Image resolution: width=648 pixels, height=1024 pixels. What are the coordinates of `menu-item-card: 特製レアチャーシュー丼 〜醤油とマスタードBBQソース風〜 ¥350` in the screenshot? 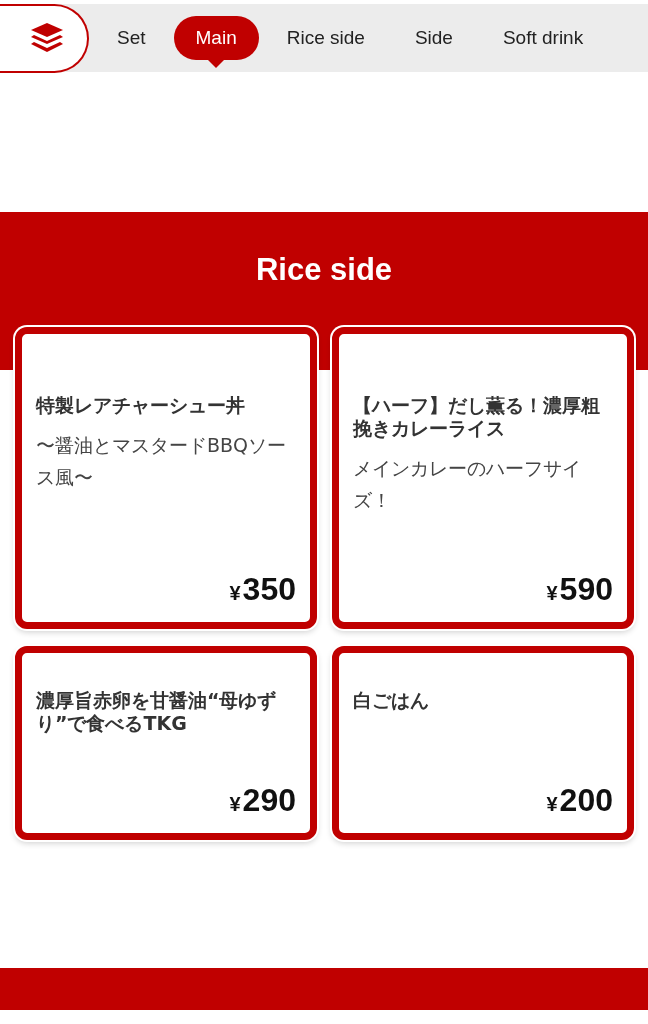 It's located at (166, 478).